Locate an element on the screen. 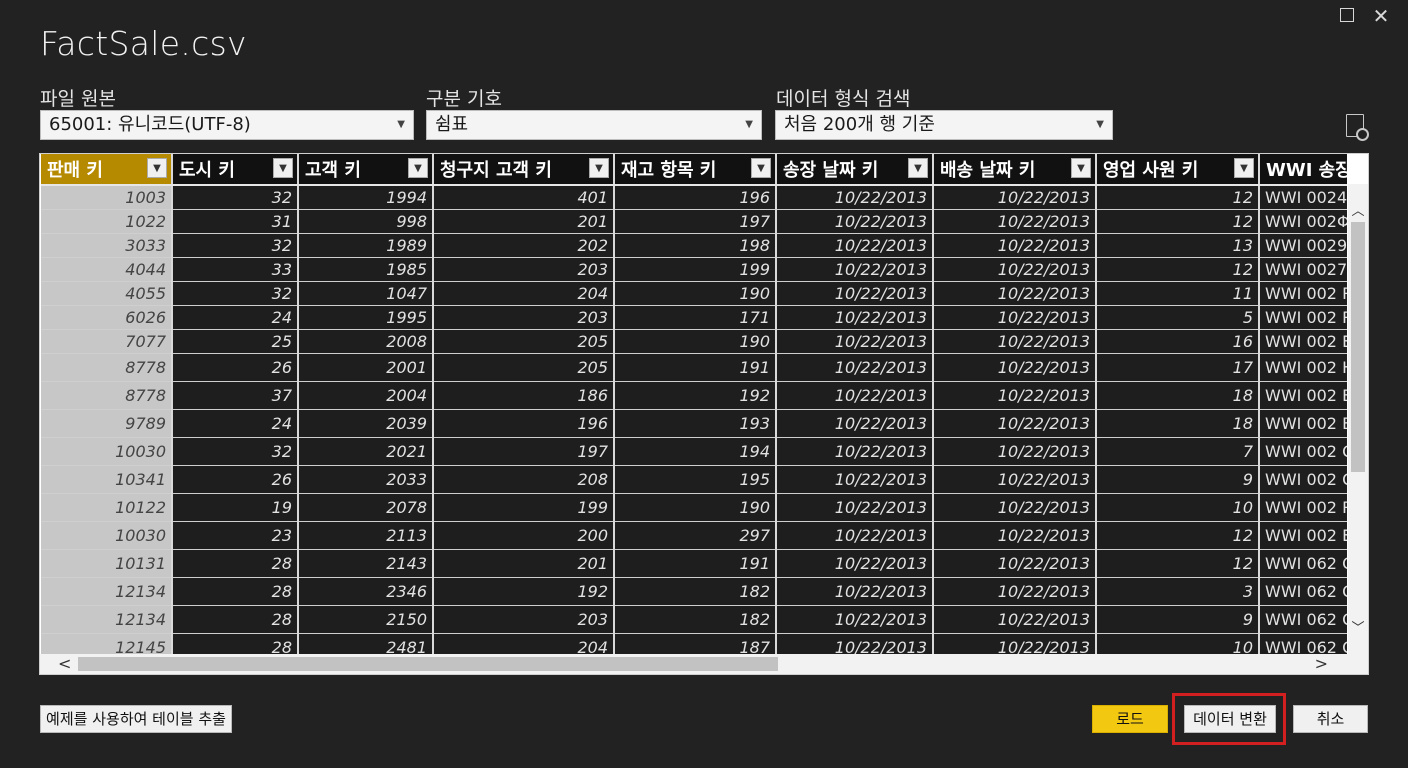  table-cell: 297 is located at coordinates (695, 535).